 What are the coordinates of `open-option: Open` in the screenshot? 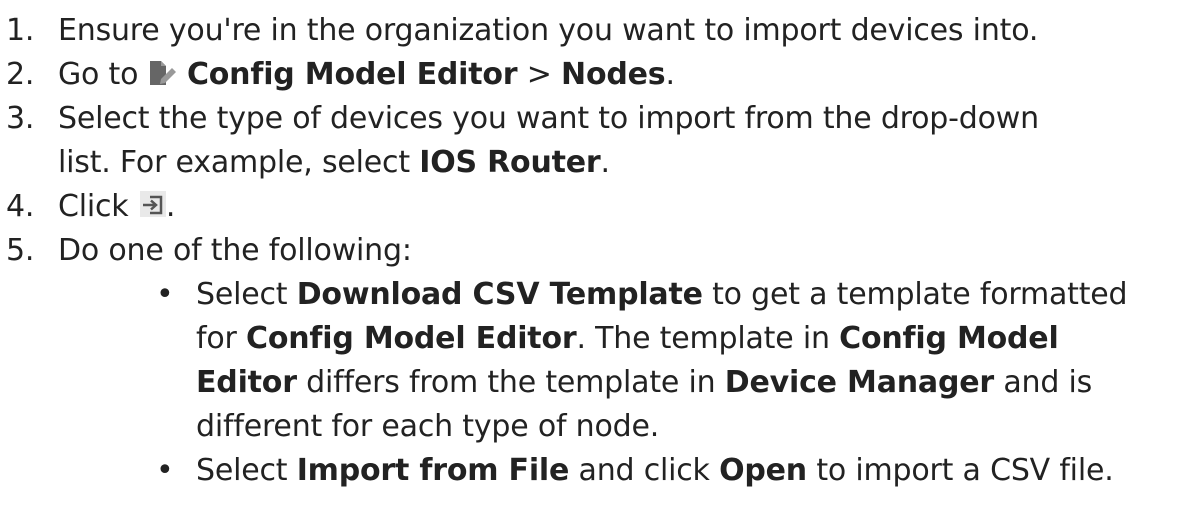 It's located at (763, 470).